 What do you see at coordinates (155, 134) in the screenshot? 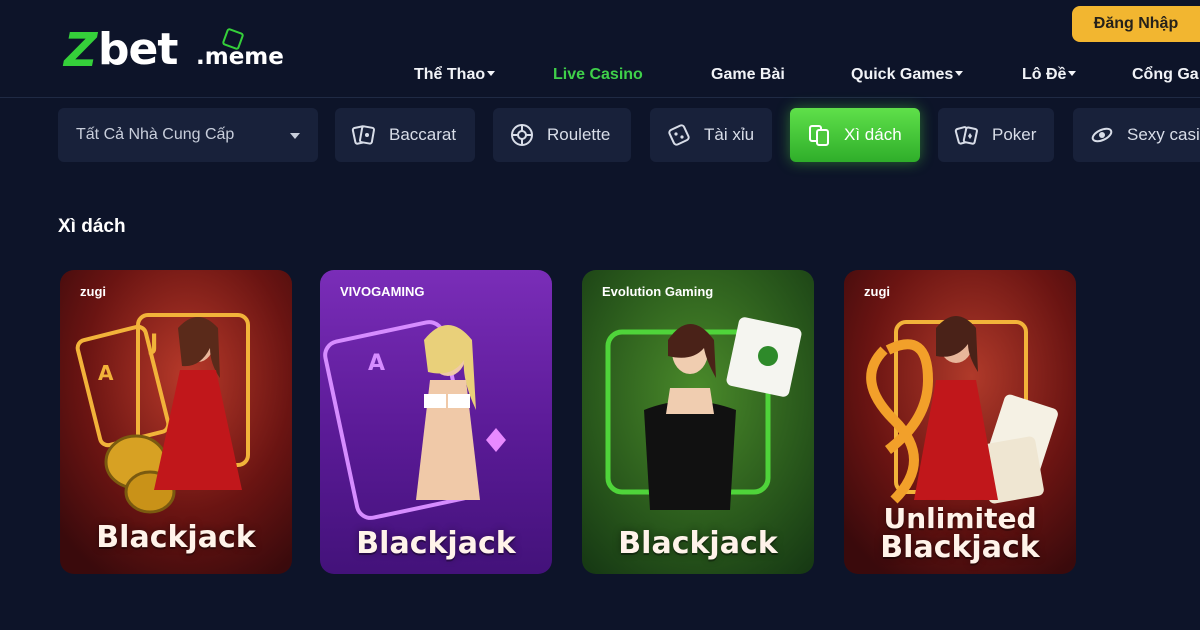
I see `provider-select-value: Tất Cả Nhà Cung Cấp` at bounding box center [155, 134].